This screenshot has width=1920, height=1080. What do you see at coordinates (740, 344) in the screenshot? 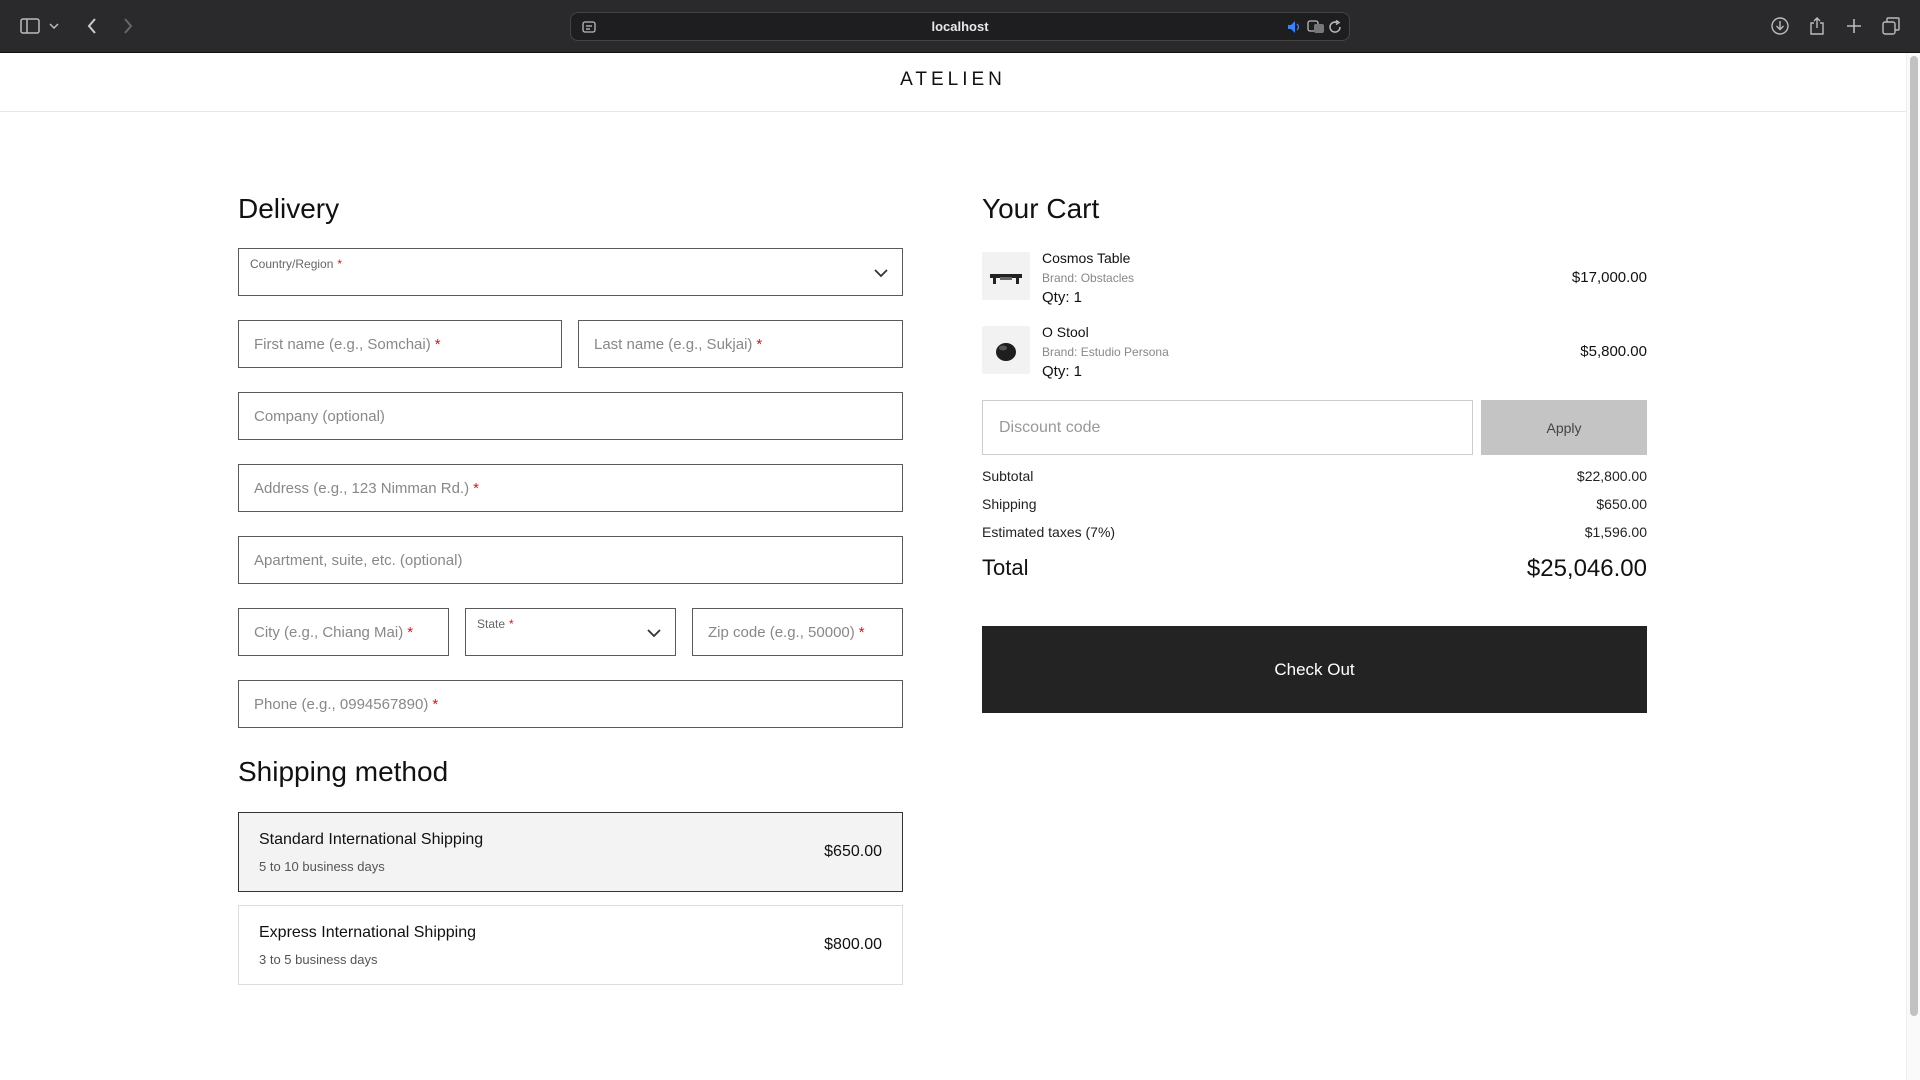
I see `last-name-field: Last name (e.g., Sukjai) *` at bounding box center [740, 344].